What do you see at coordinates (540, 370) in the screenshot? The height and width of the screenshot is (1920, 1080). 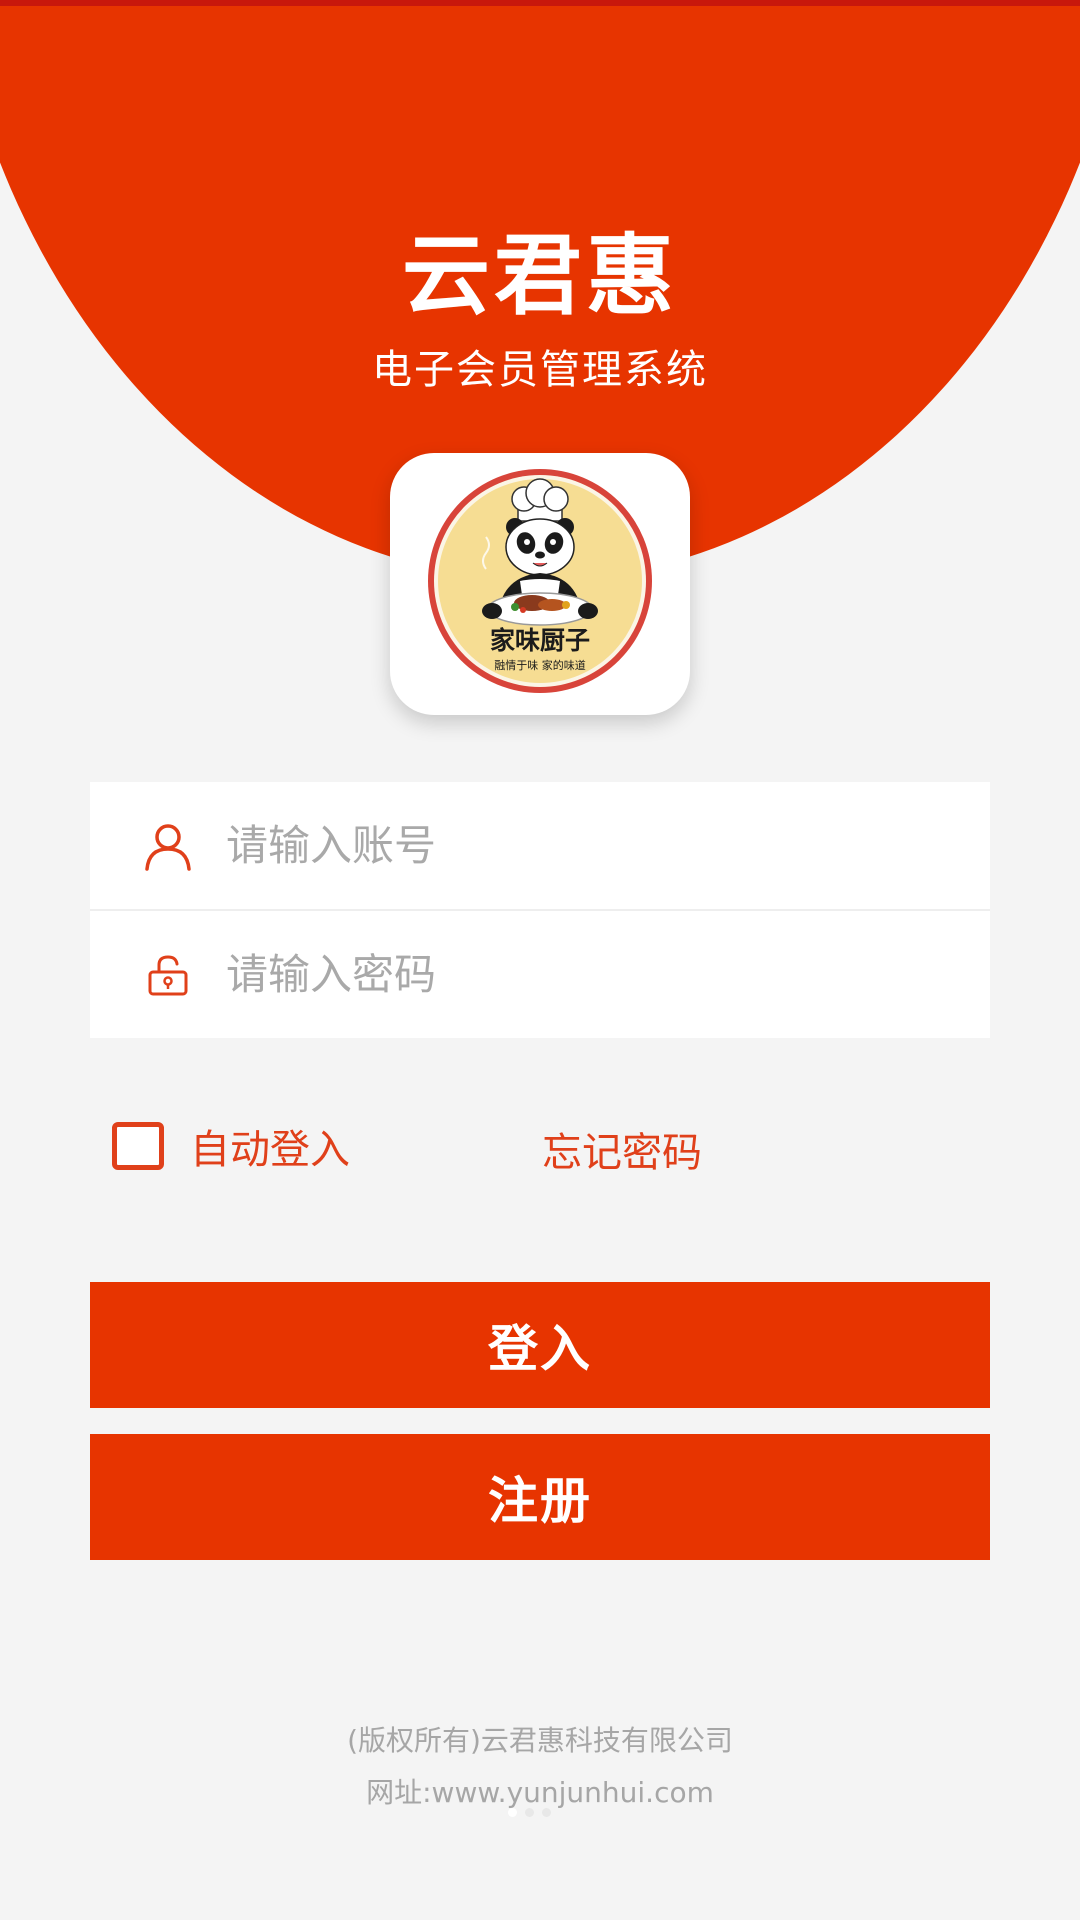 I see `app-subtitle: 电子会员管理系统` at bounding box center [540, 370].